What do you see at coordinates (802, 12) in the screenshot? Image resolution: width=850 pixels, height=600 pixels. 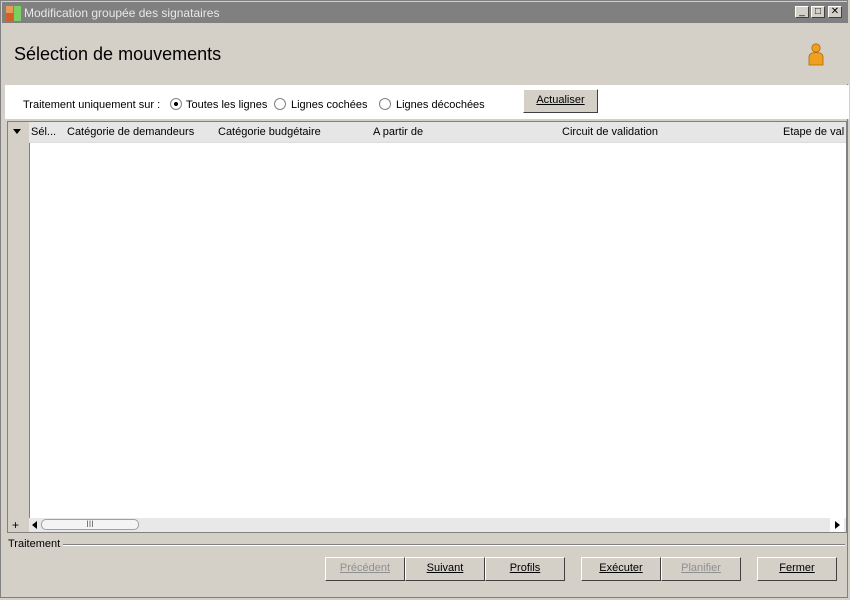 I see `minimize-button: _` at bounding box center [802, 12].